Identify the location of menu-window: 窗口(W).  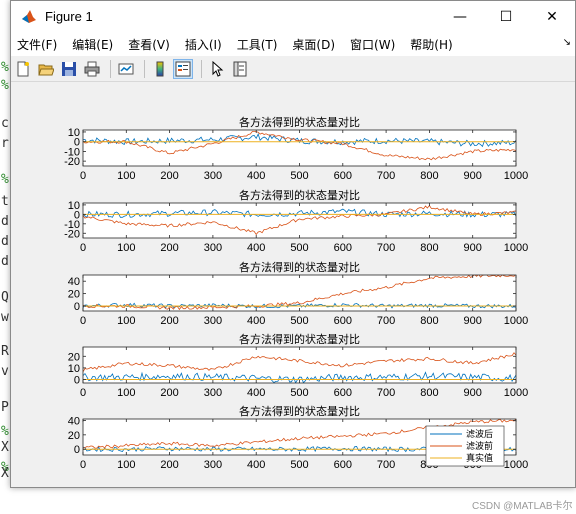
(372, 44).